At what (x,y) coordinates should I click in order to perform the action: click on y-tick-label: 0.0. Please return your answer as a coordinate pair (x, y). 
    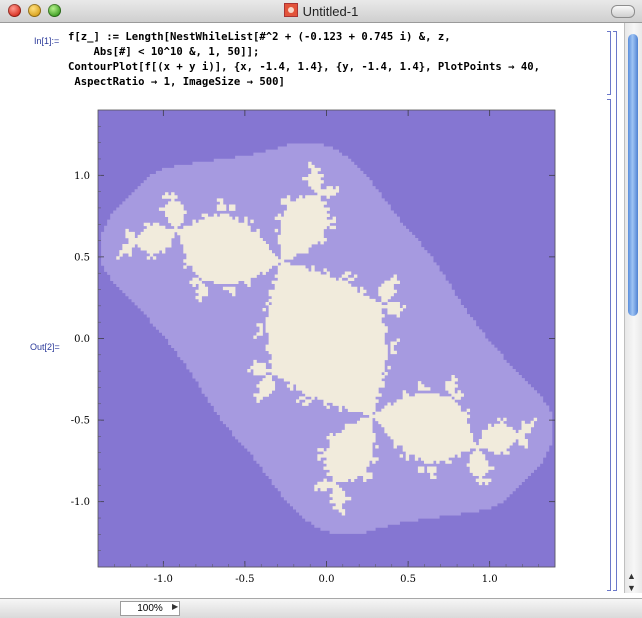
    Looking at the image, I should click on (82, 339).